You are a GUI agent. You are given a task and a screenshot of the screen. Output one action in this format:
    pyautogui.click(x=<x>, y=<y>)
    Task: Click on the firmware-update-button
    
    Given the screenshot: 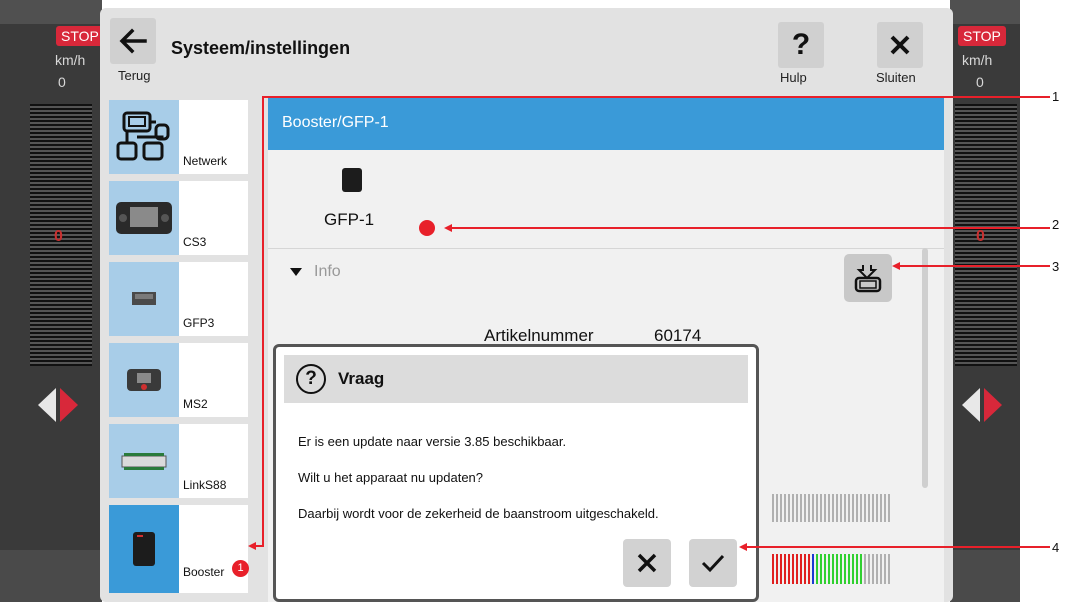 What is the action you would take?
    pyautogui.click(x=868, y=278)
    